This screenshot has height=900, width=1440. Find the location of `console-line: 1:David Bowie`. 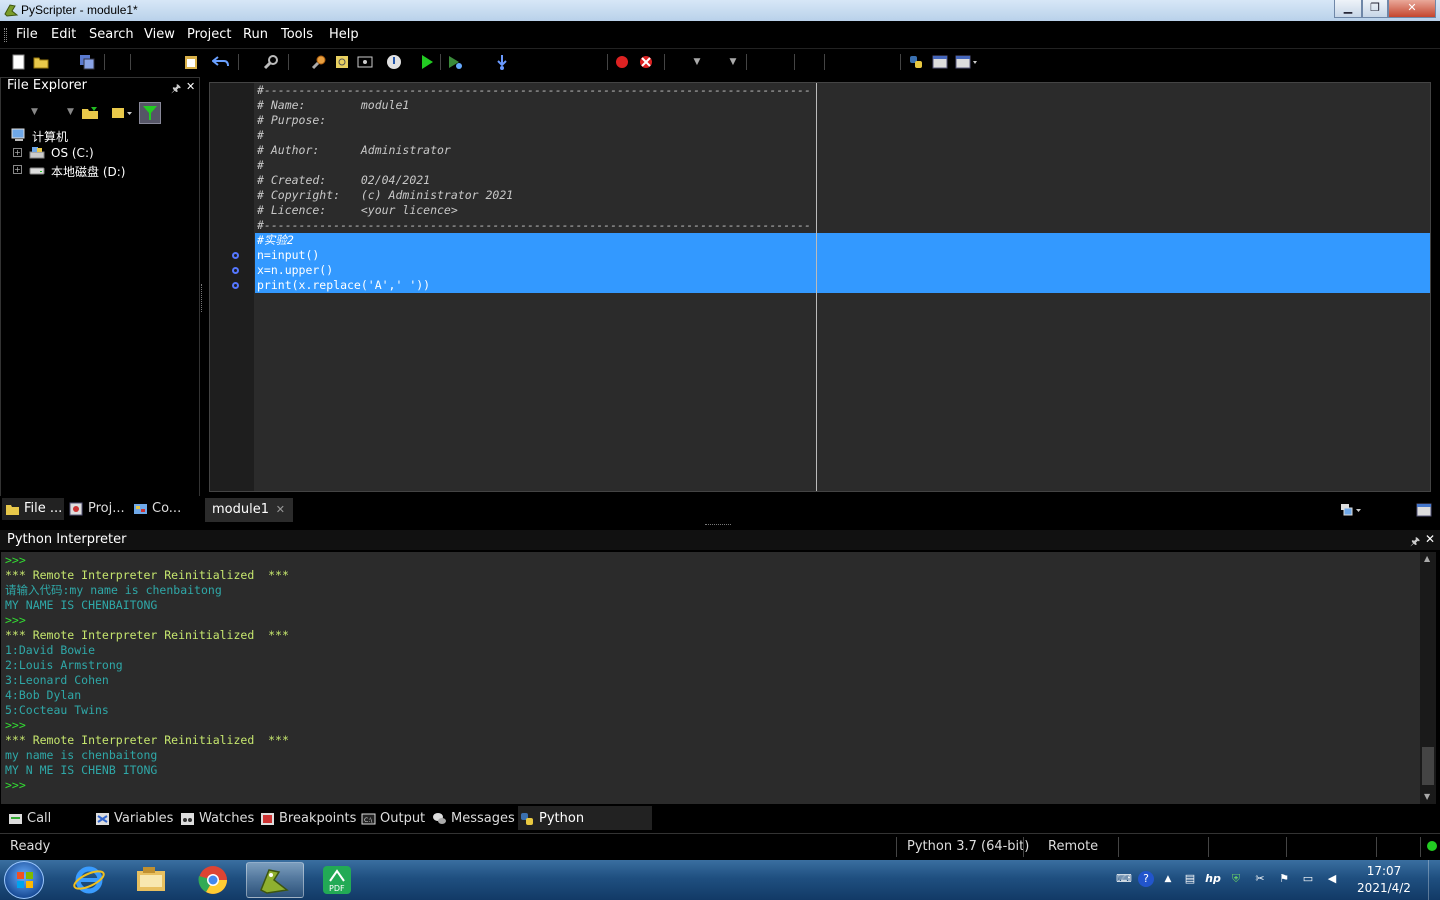

console-line: 1:David Bowie is located at coordinates (50, 650).